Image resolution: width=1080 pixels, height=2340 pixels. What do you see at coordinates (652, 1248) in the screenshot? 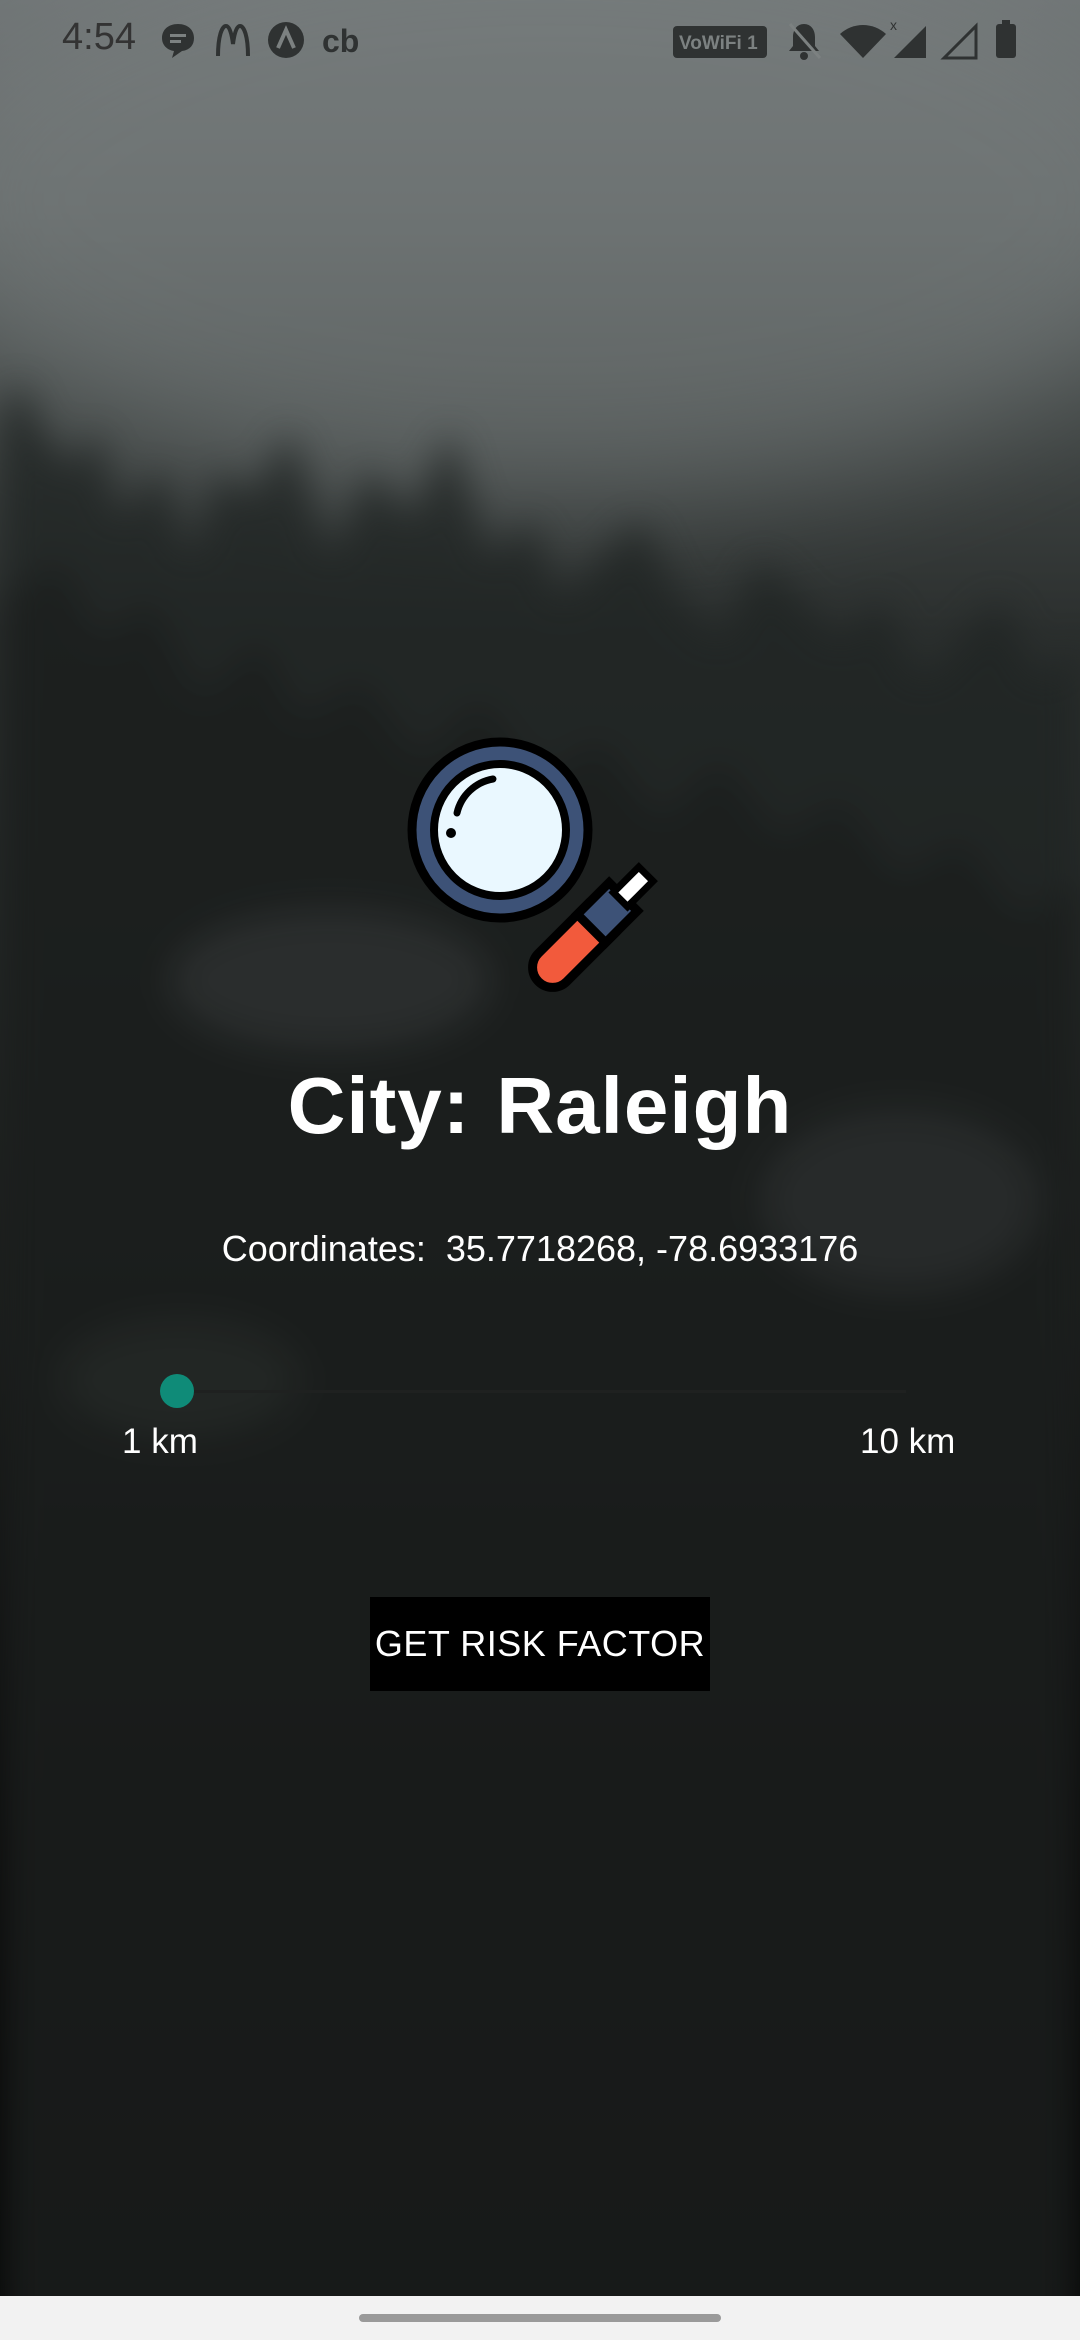
I see `coordinates-value: 35.7718268, -78.6933176` at bounding box center [652, 1248].